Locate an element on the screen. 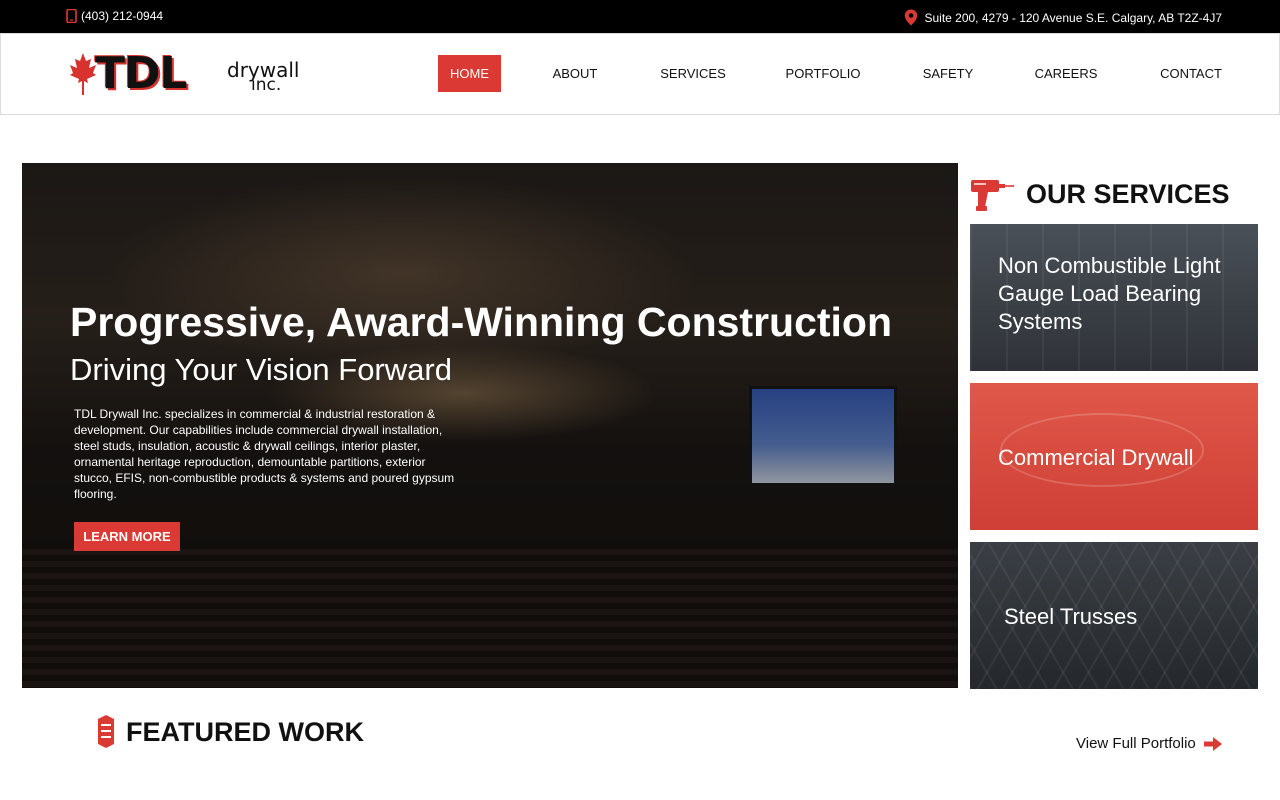 The image size is (1280, 800). nav-portfolio: PORTFOLIO is located at coordinates (823, 73).